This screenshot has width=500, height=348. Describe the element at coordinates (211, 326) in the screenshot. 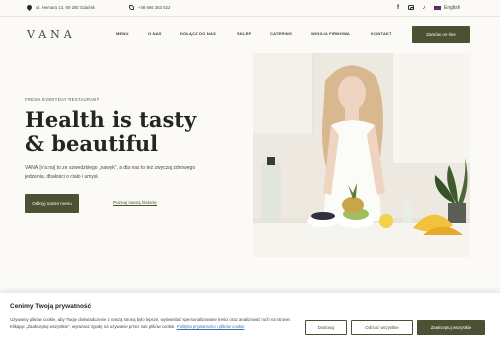

I see `privacy-policy-link: Polityka prywatności i plików cookie` at that location.